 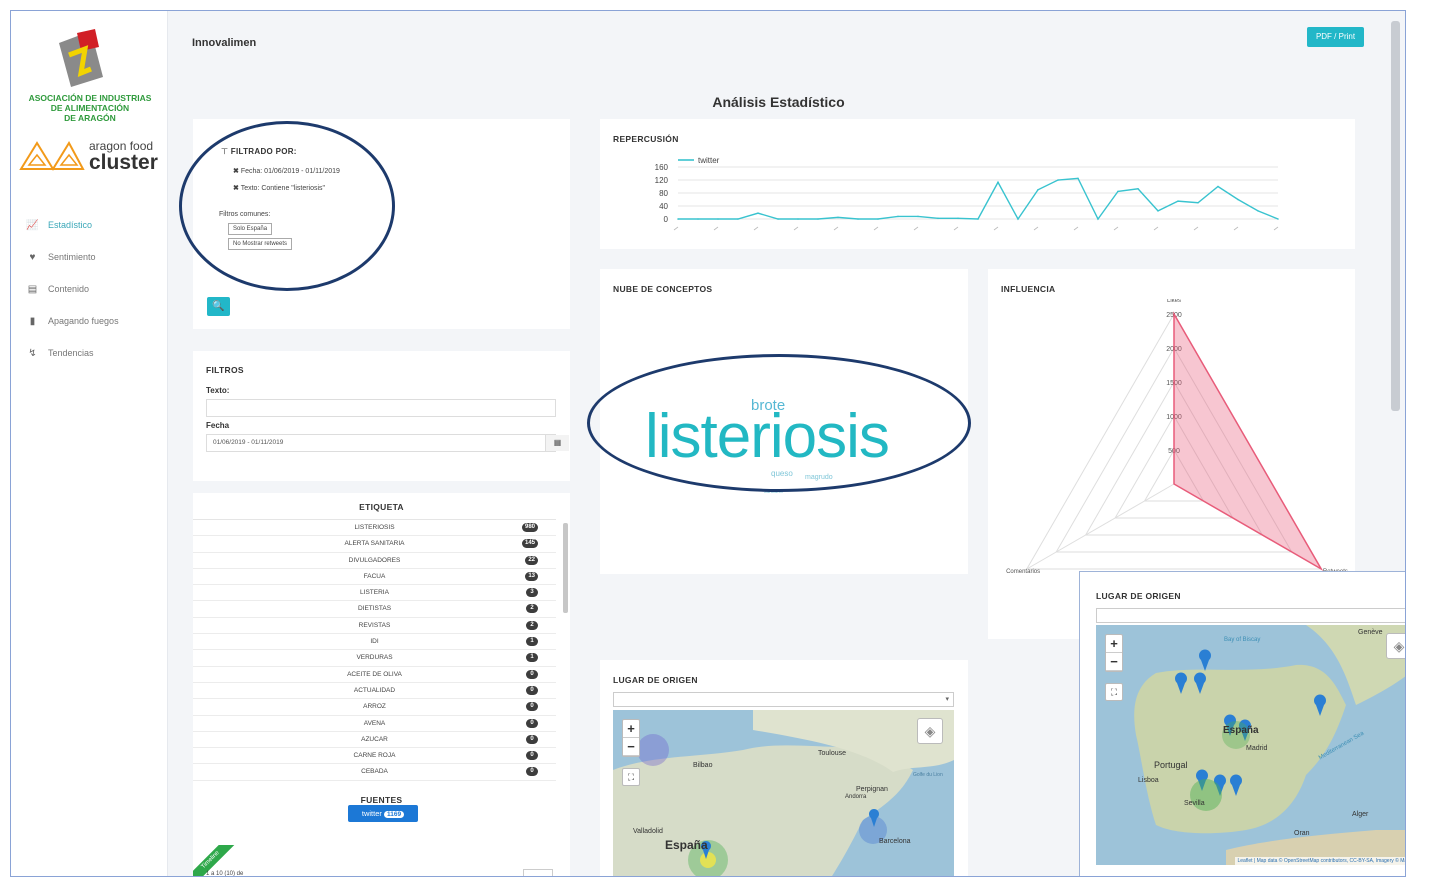 I want to click on tag-row: FACUA 13, so click(x=374, y=577).